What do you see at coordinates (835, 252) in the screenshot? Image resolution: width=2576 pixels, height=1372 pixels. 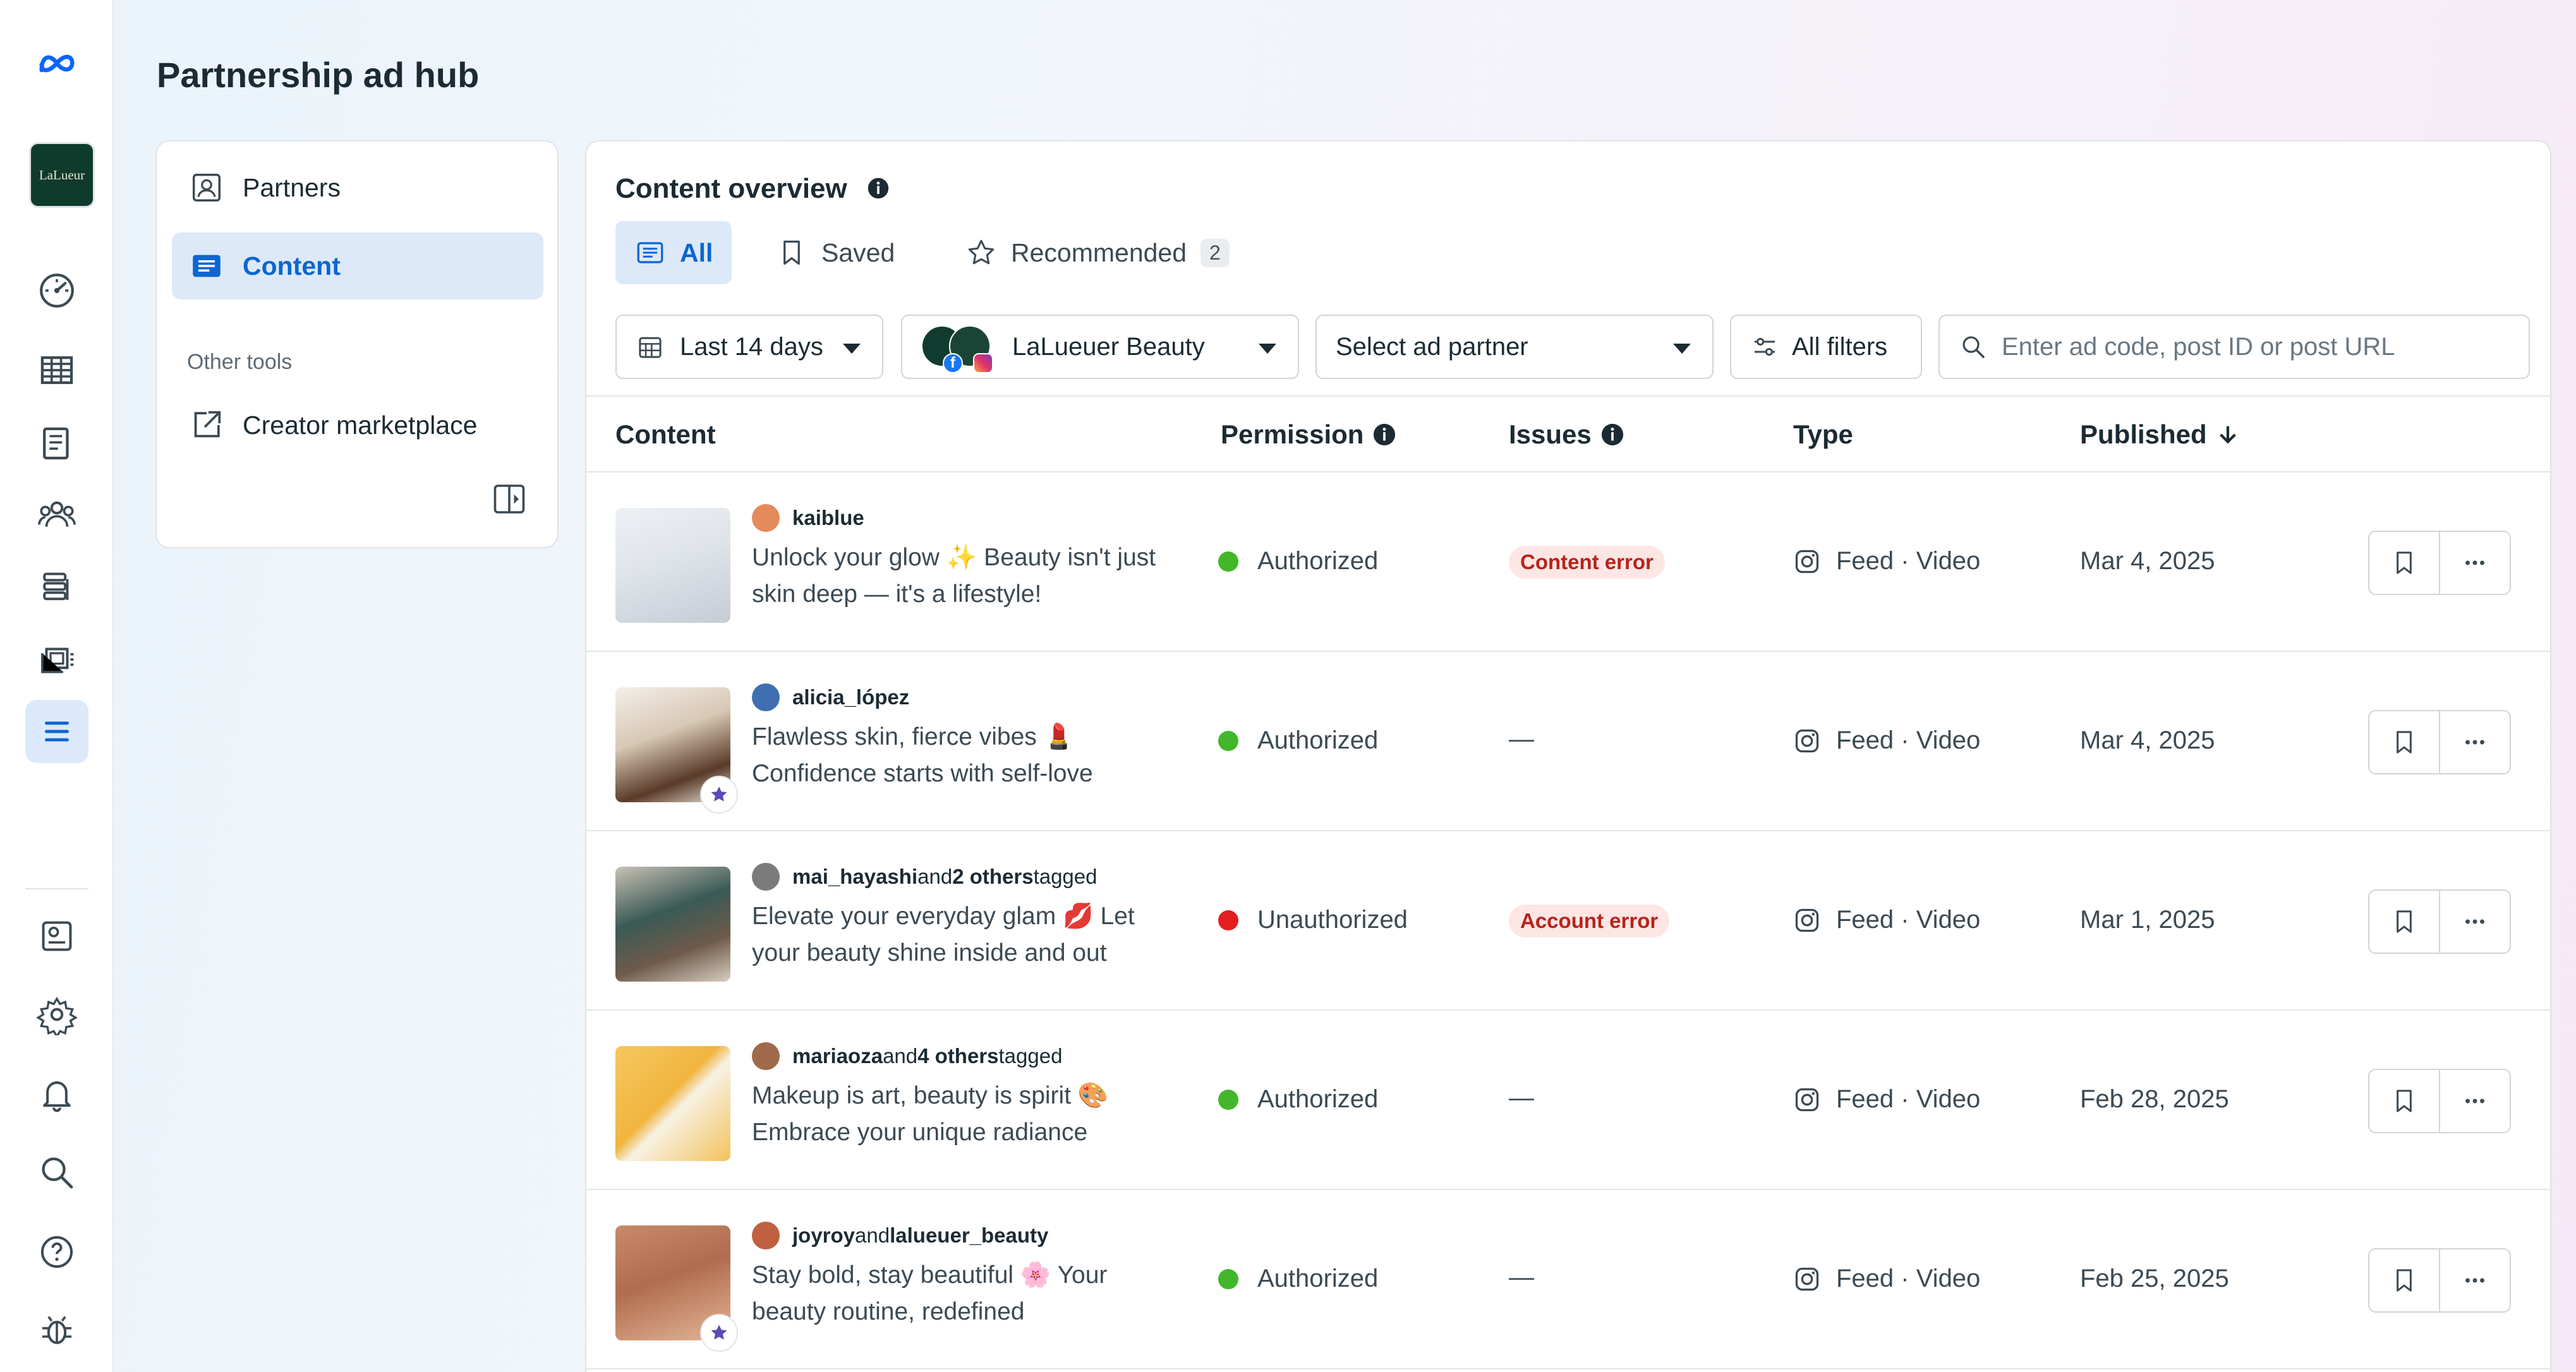 I see `tab-saved: Saved` at bounding box center [835, 252].